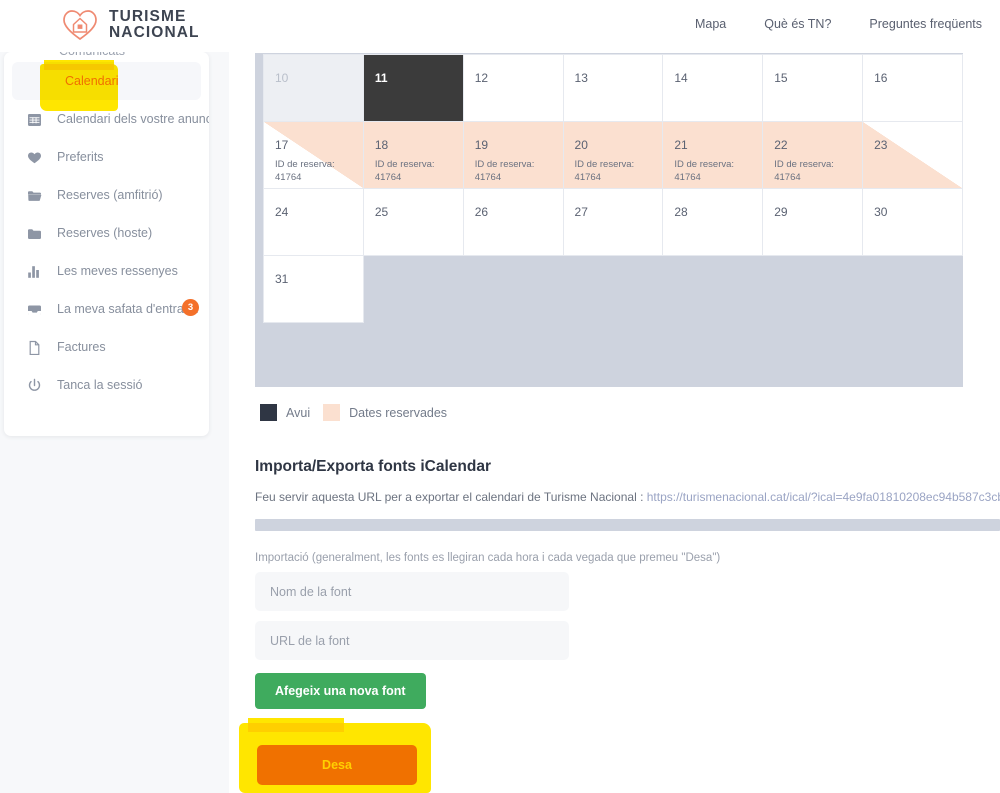 The width and height of the screenshot is (1000, 793). I want to click on folder-icon, so click(34, 233).